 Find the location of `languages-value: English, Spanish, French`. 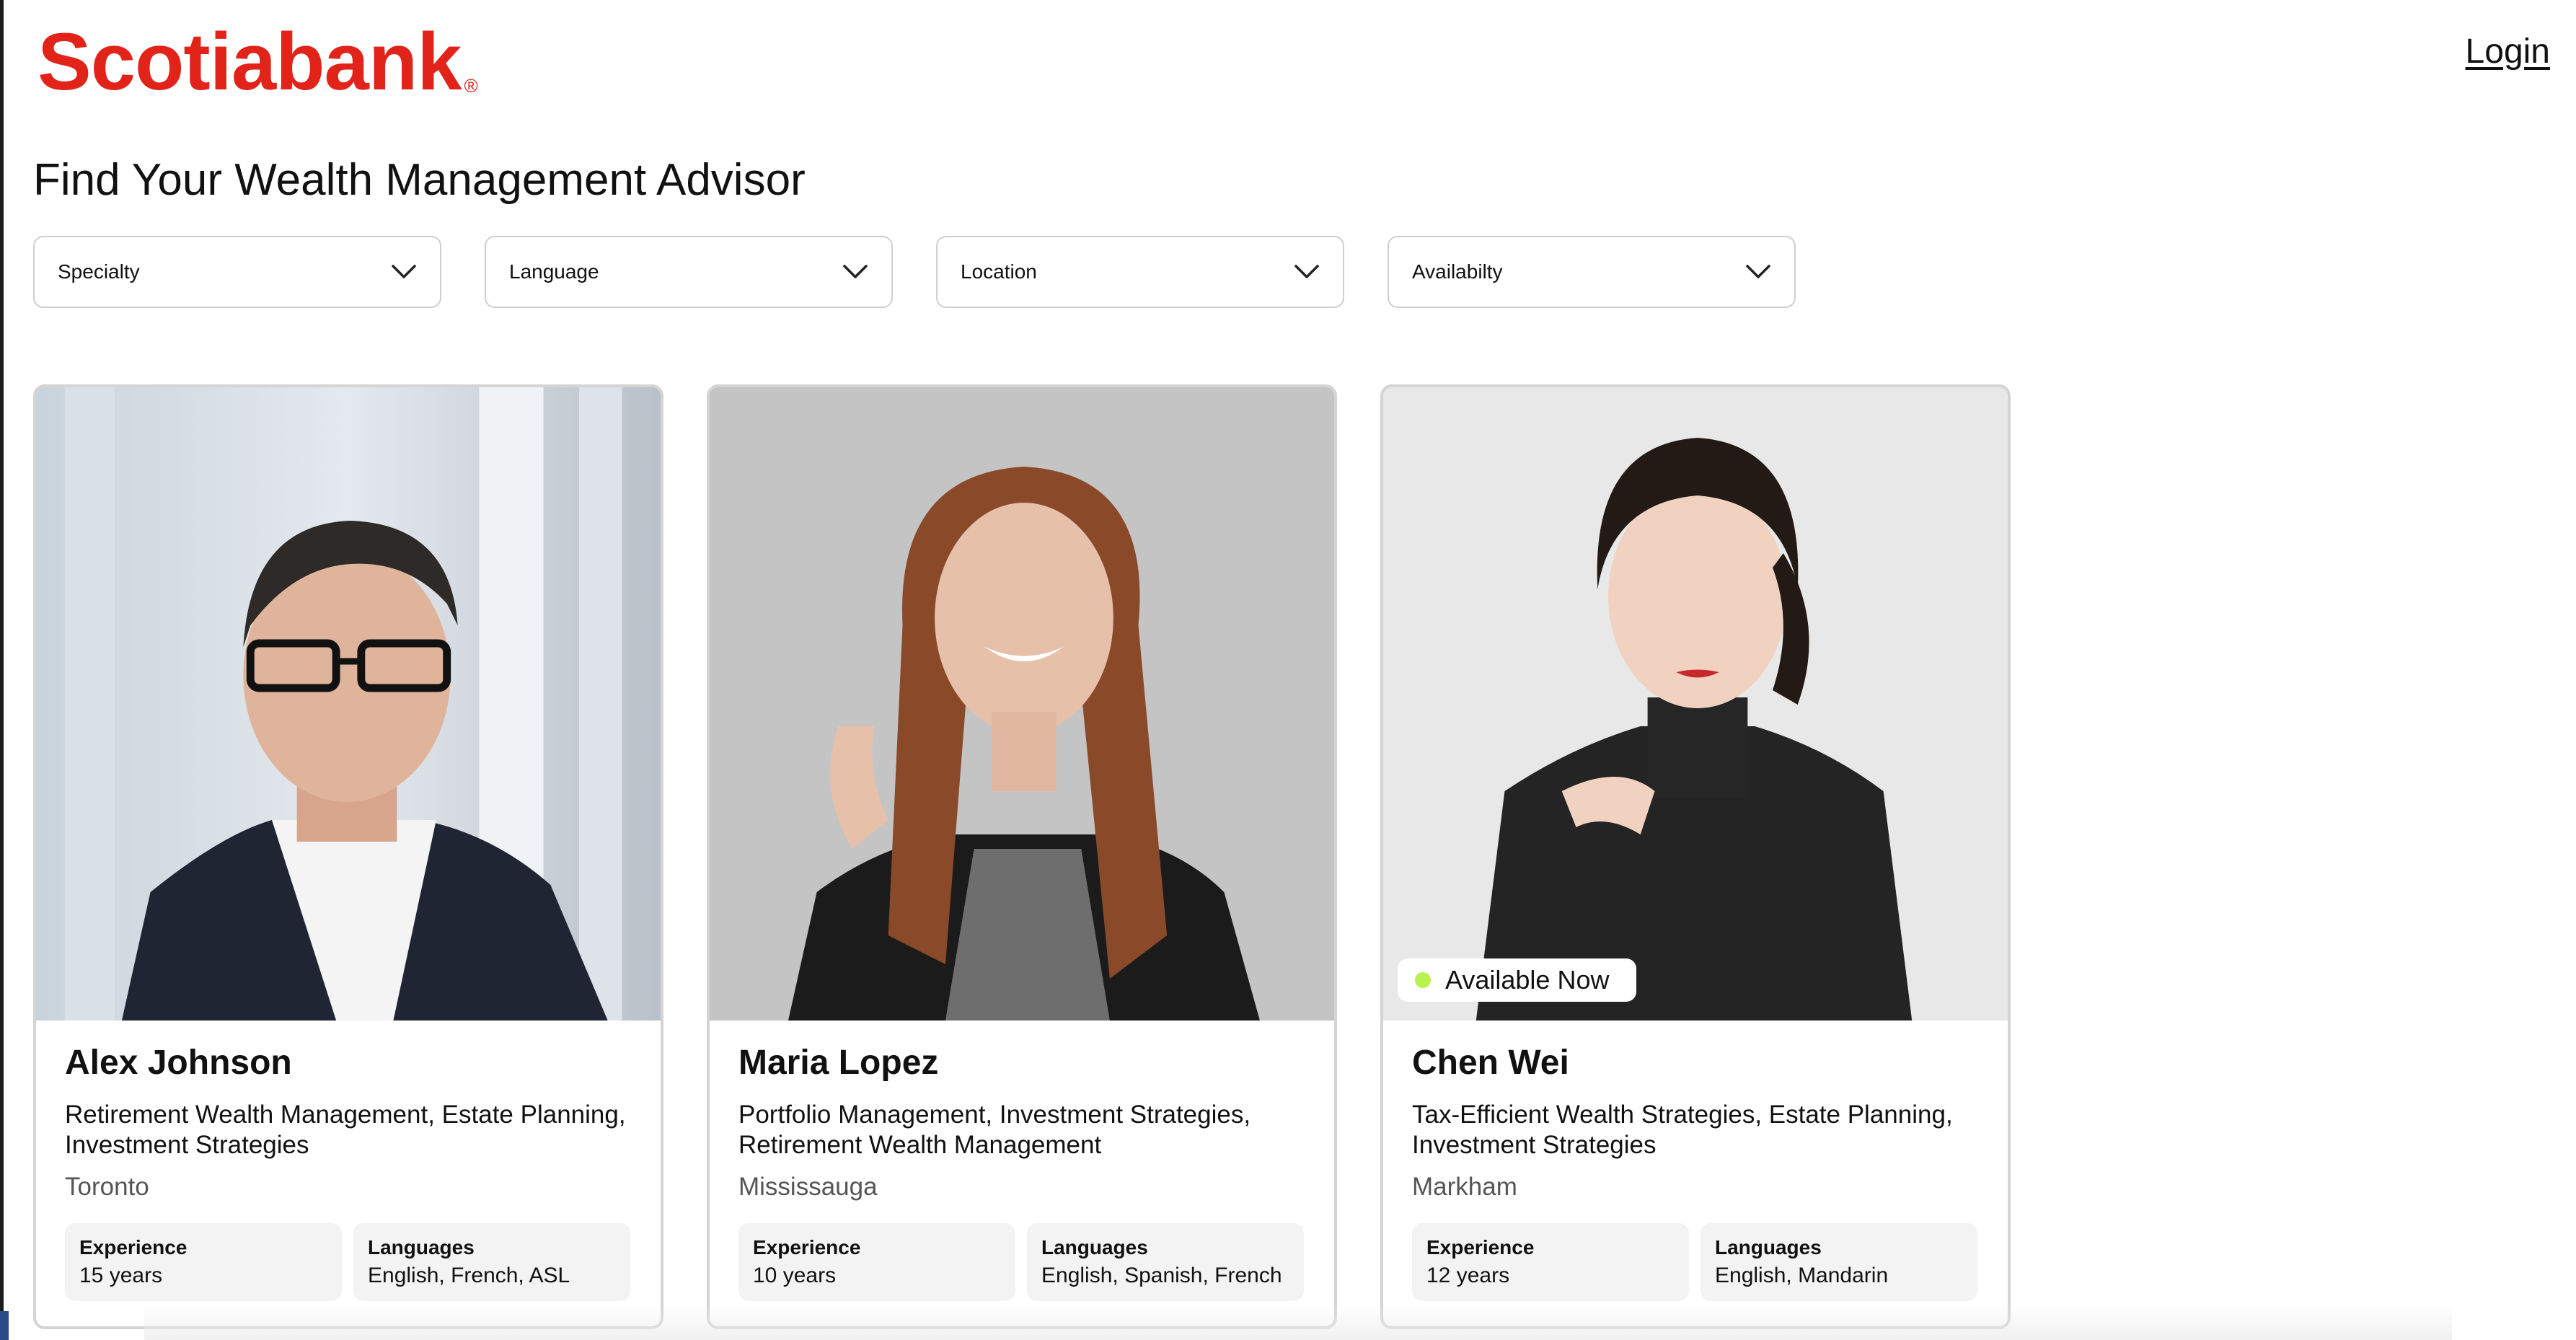

languages-value: English, Spanish, French is located at coordinates (1161, 1275).